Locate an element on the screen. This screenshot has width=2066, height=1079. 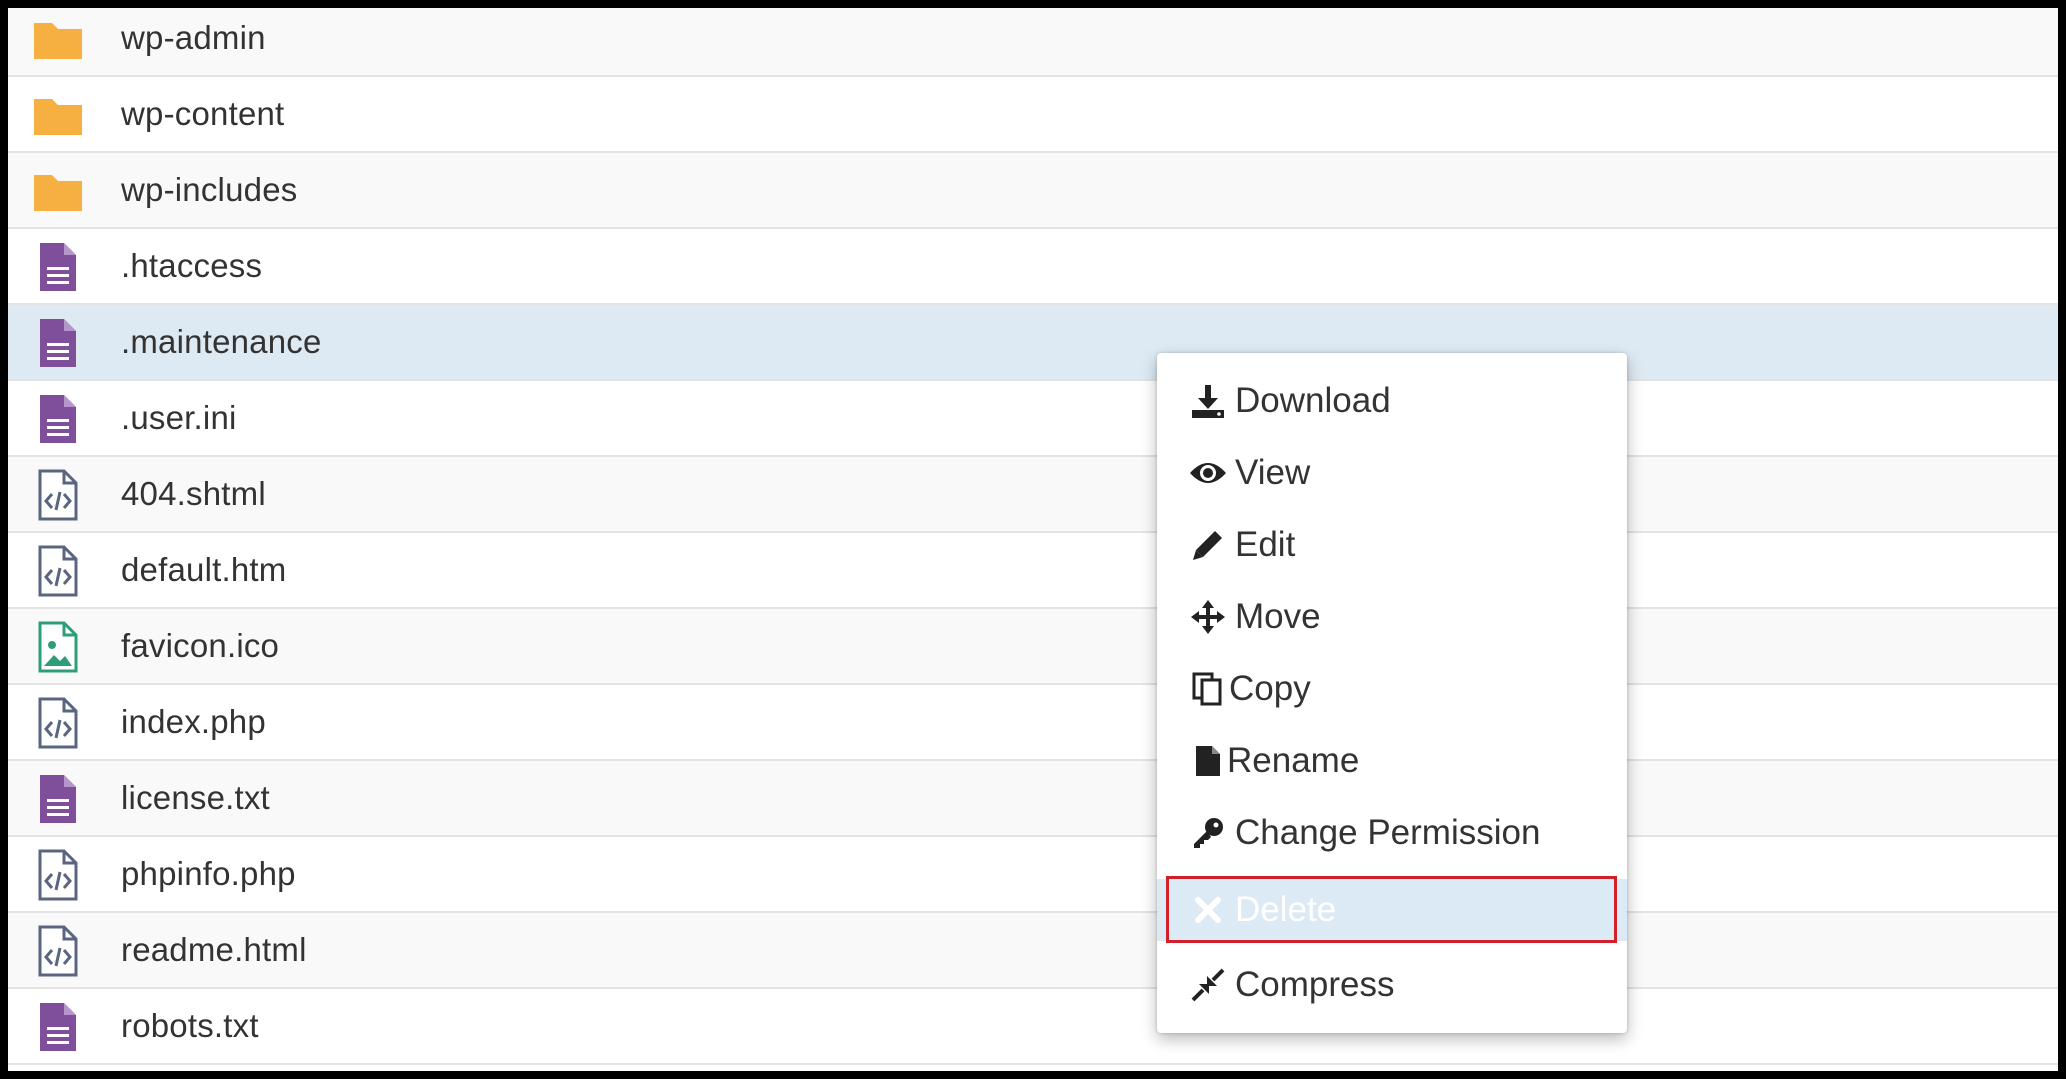
menu-item-label: Rename is located at coordinates (1293, 760).